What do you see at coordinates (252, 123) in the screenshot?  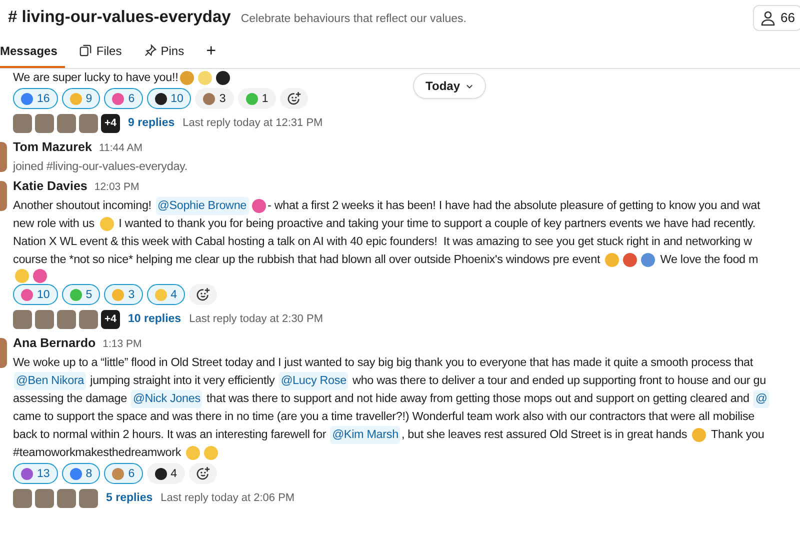 I see `last-reply-time: Last reply today at 12:31 PM` at bounding box center [252, 123].